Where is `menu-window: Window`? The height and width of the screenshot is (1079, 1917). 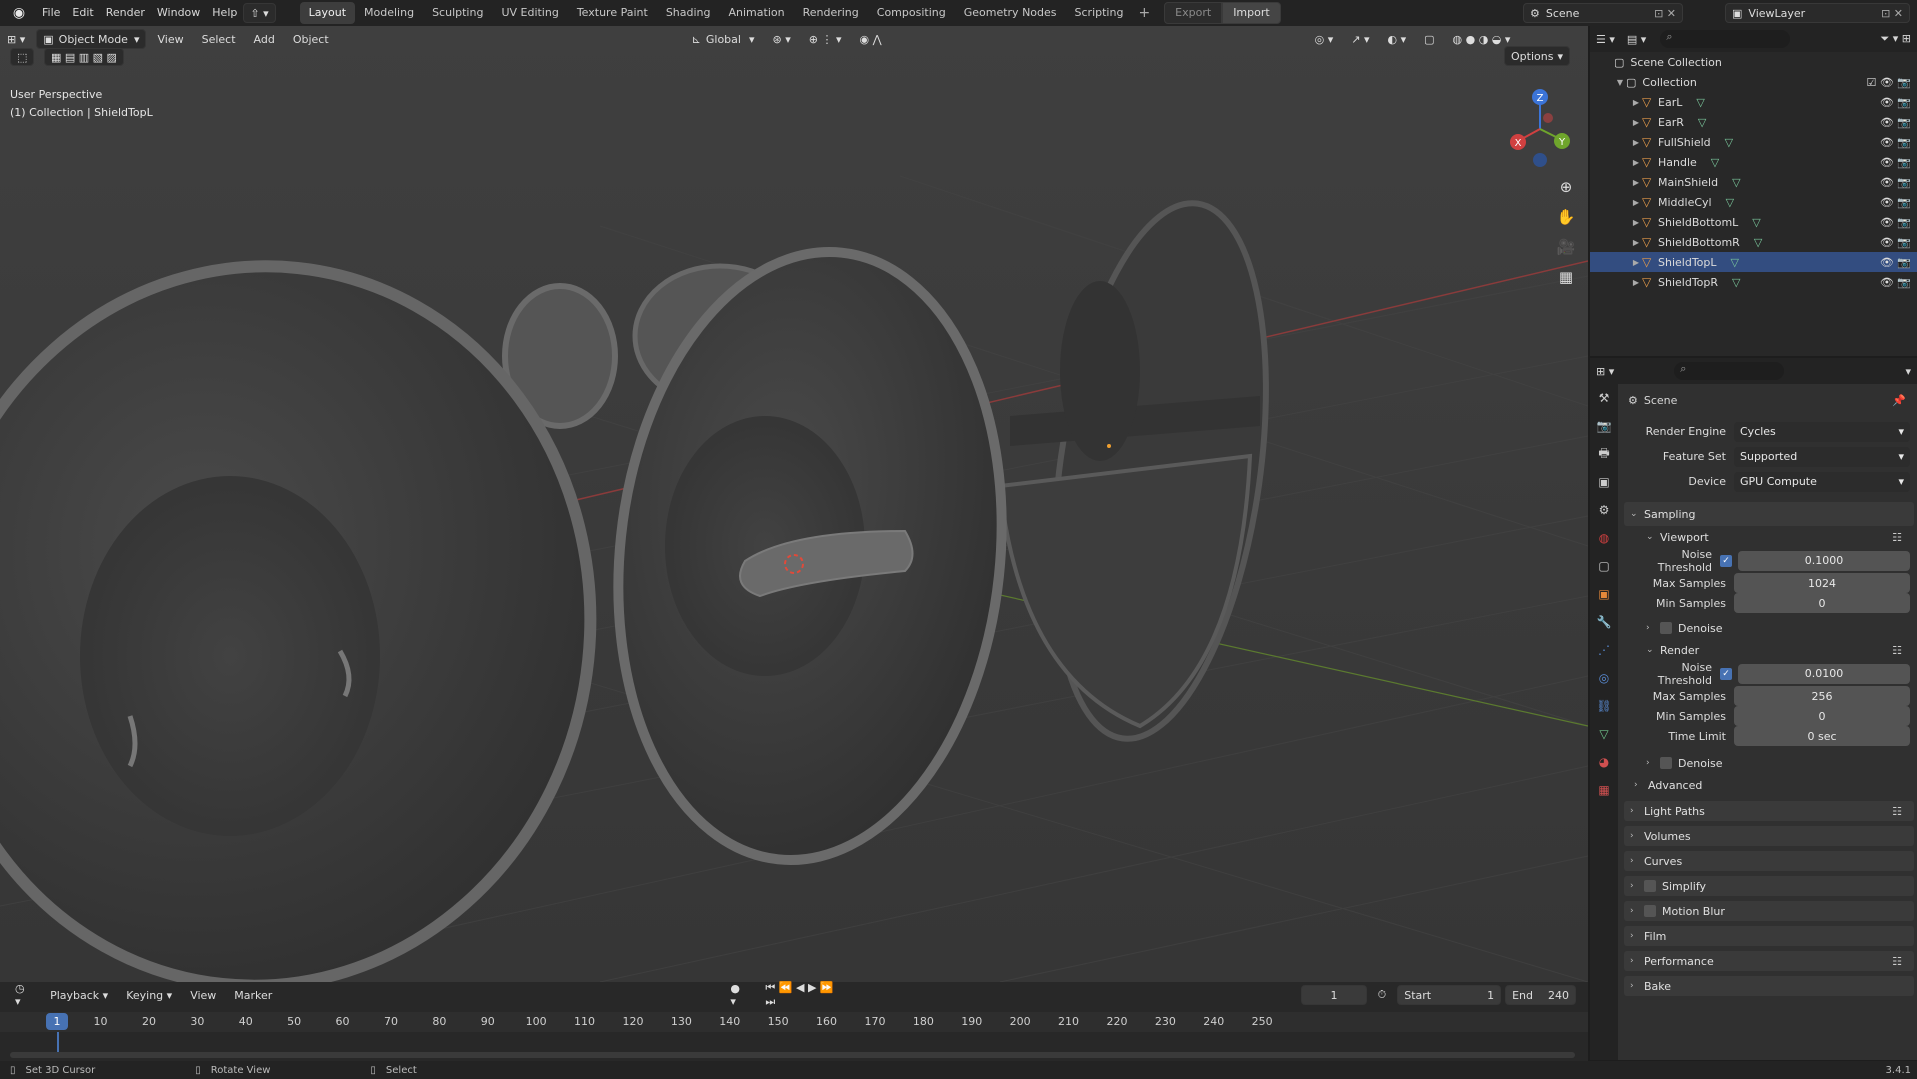 menu-window: Window is located at coordinates (178, 13).